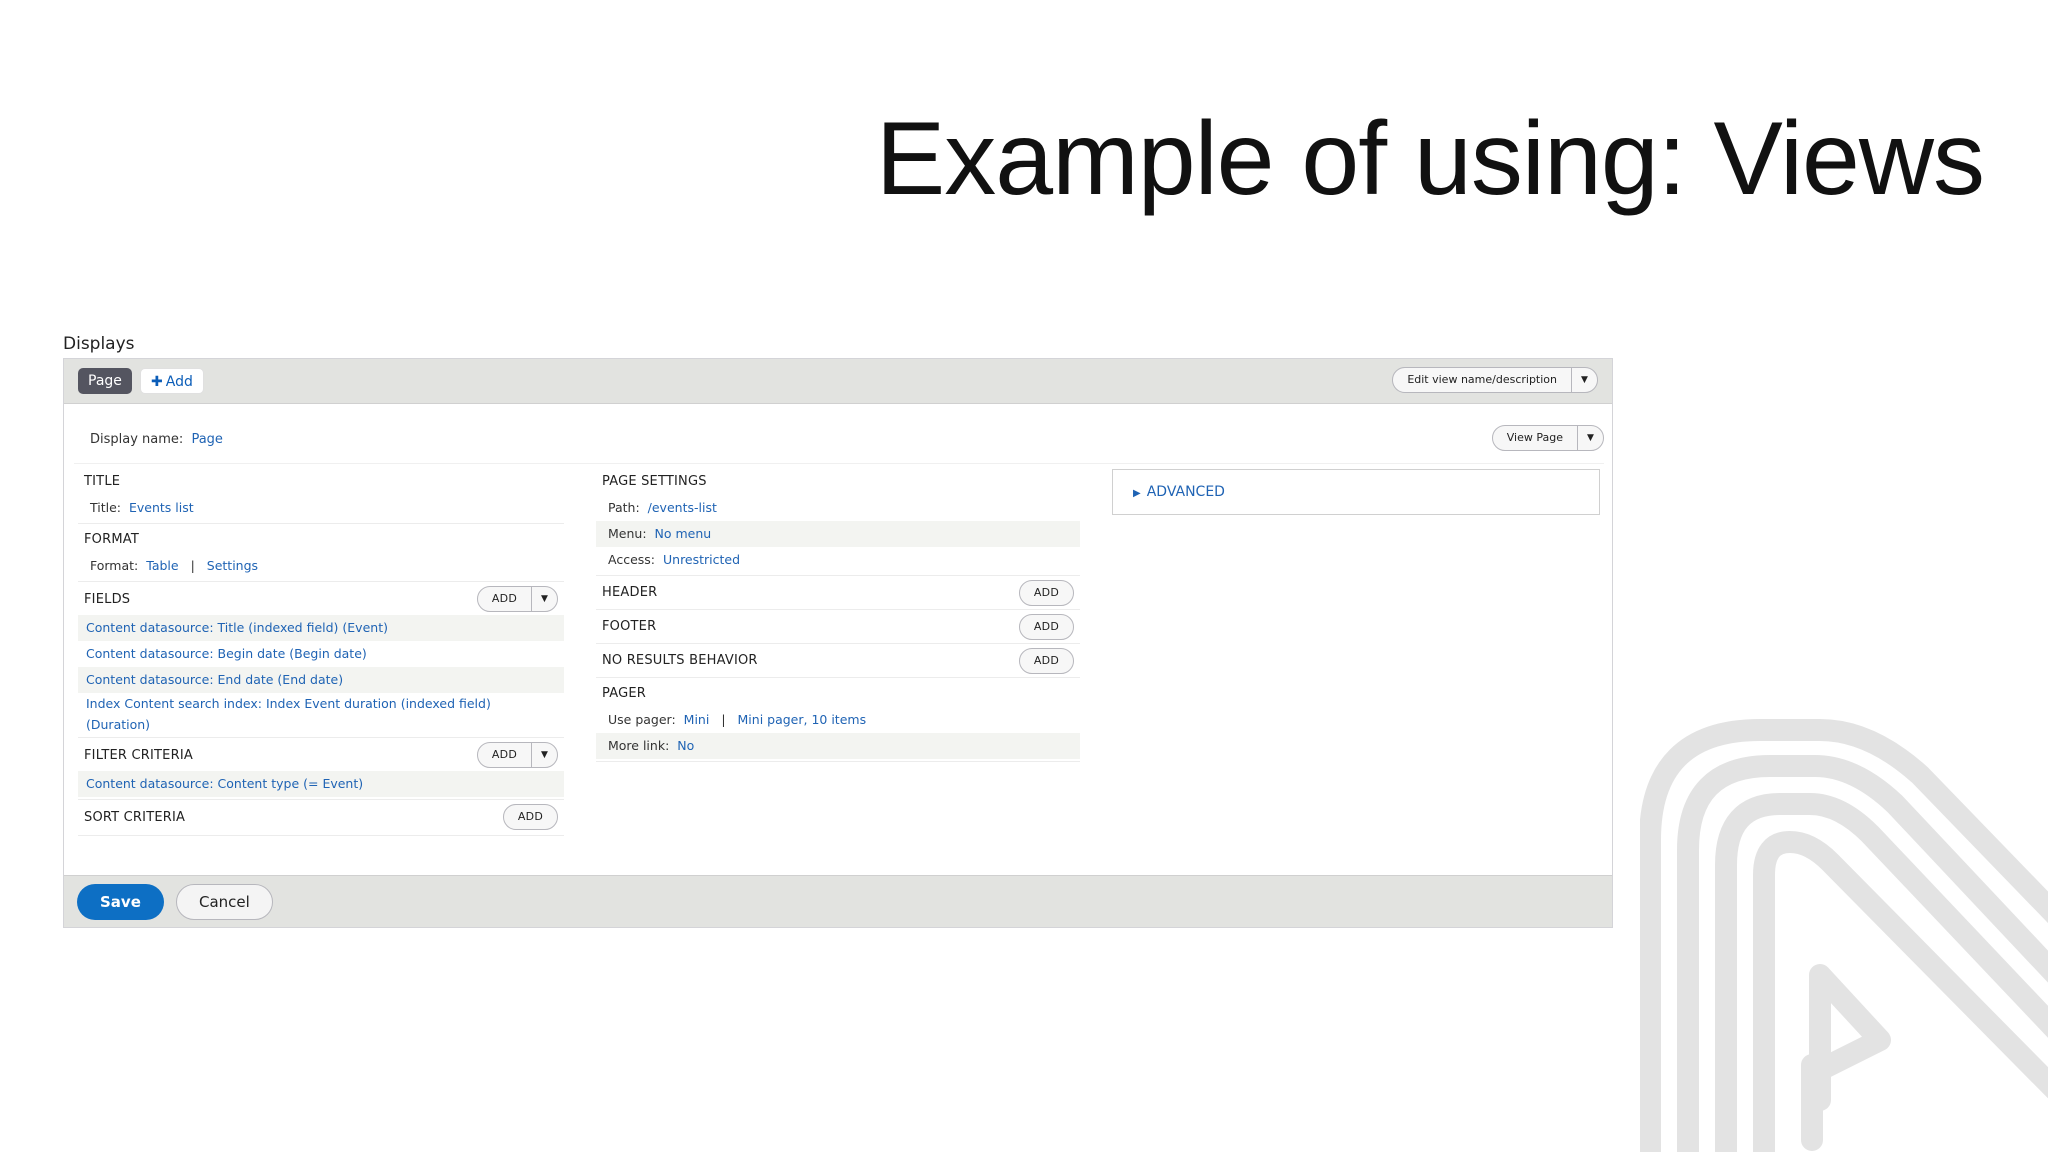 Image resolution: width=2048 pixels, height=1152 pixels. I want to click on advanced-toggle: ▶ Advanced, so click(1356, 492).